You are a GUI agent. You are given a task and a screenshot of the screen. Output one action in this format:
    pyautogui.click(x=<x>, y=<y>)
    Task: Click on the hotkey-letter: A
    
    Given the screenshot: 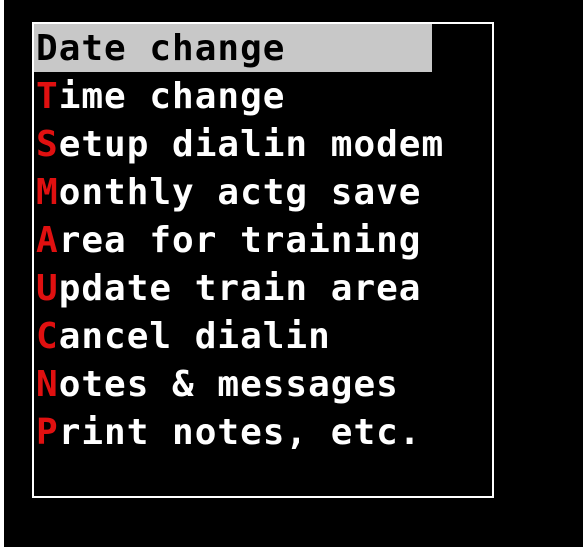 What is the action you would take?
    pyautogui.click(x=47, y=240)
    